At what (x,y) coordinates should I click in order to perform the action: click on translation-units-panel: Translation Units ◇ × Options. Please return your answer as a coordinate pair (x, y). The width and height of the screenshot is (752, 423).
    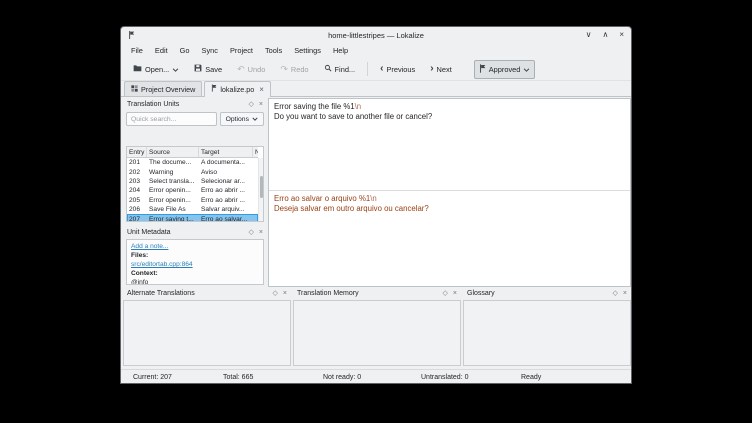
    Looking at the image, I should click on (195, 161).